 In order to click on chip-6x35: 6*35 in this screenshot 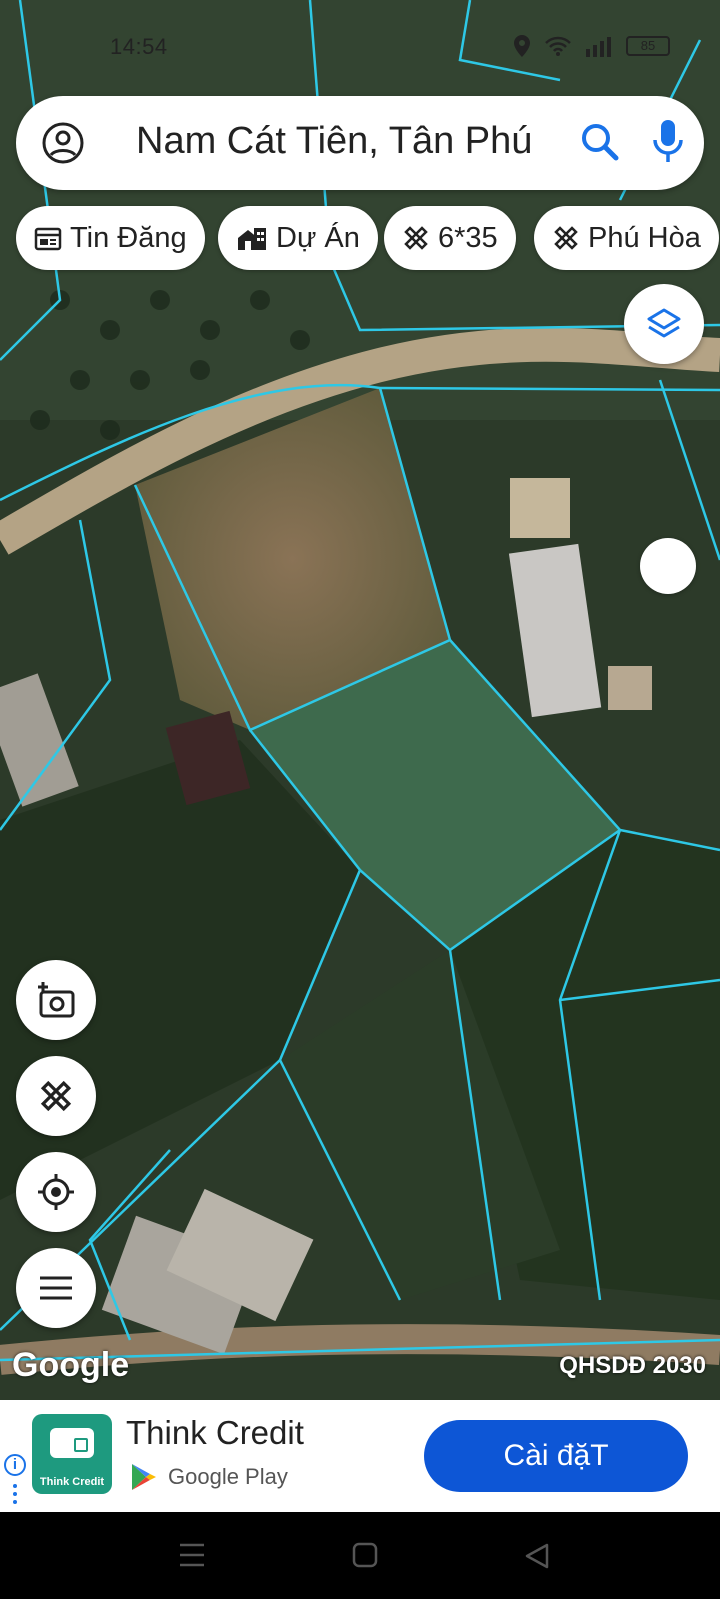, I will do `click(450, 238)`.